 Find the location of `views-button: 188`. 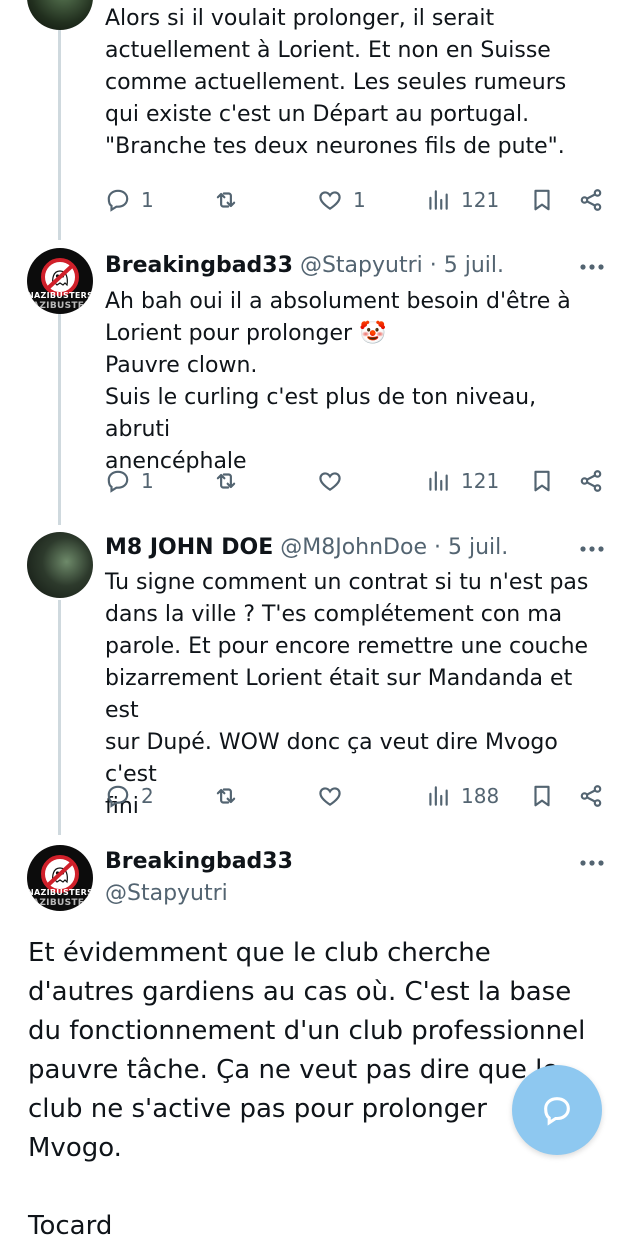

views-button: 188 is located at coordinates (462, 796).